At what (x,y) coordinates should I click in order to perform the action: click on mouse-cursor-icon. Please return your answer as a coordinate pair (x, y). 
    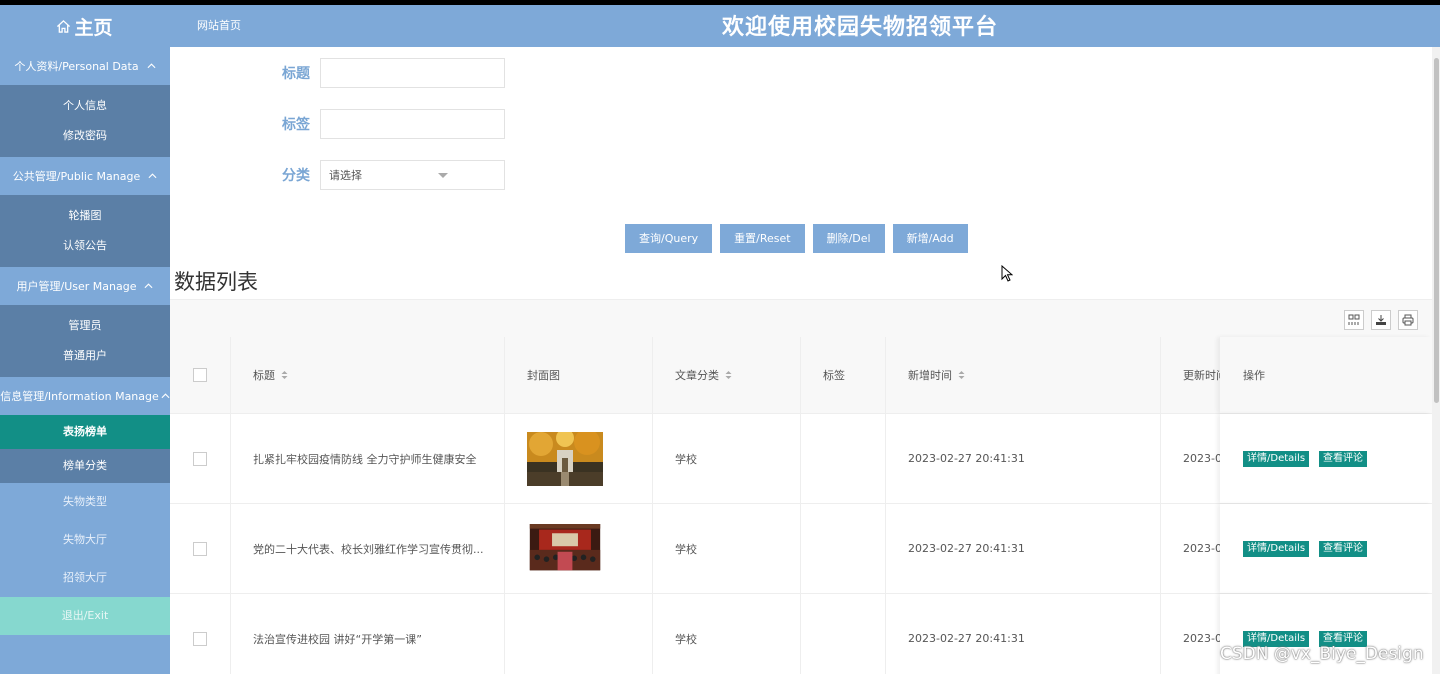
    Looking at the image, I should click on (1007, 273).